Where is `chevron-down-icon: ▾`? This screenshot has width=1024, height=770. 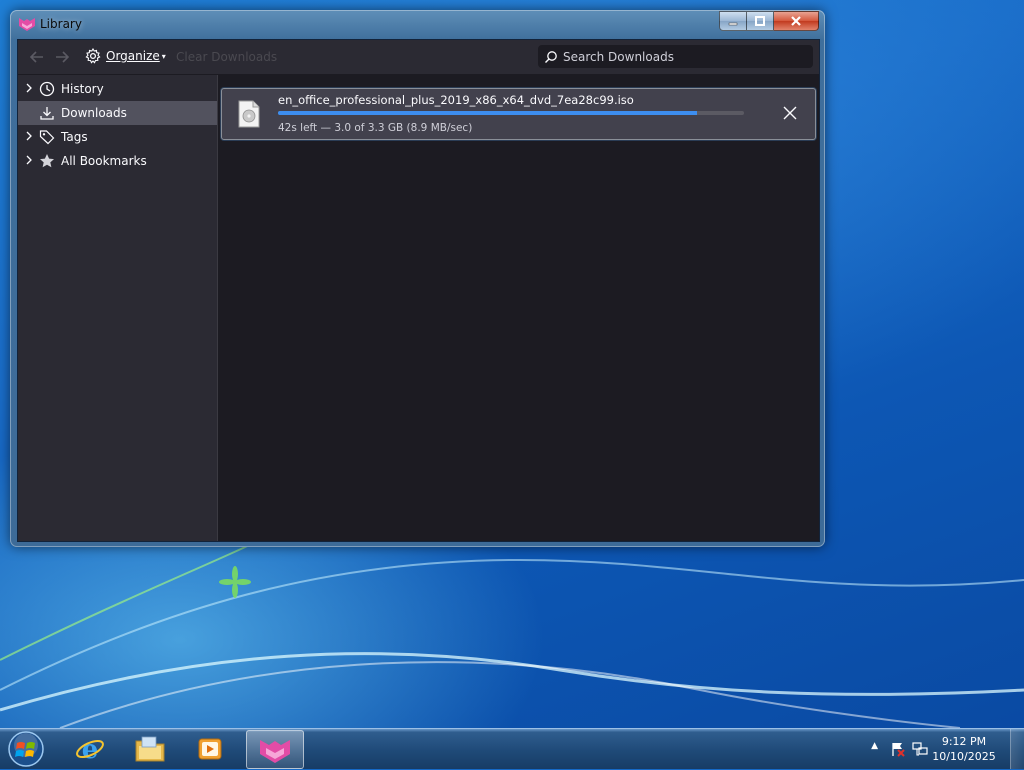 chevron-down-icon: ▾ is located at coordinates (163, 56).